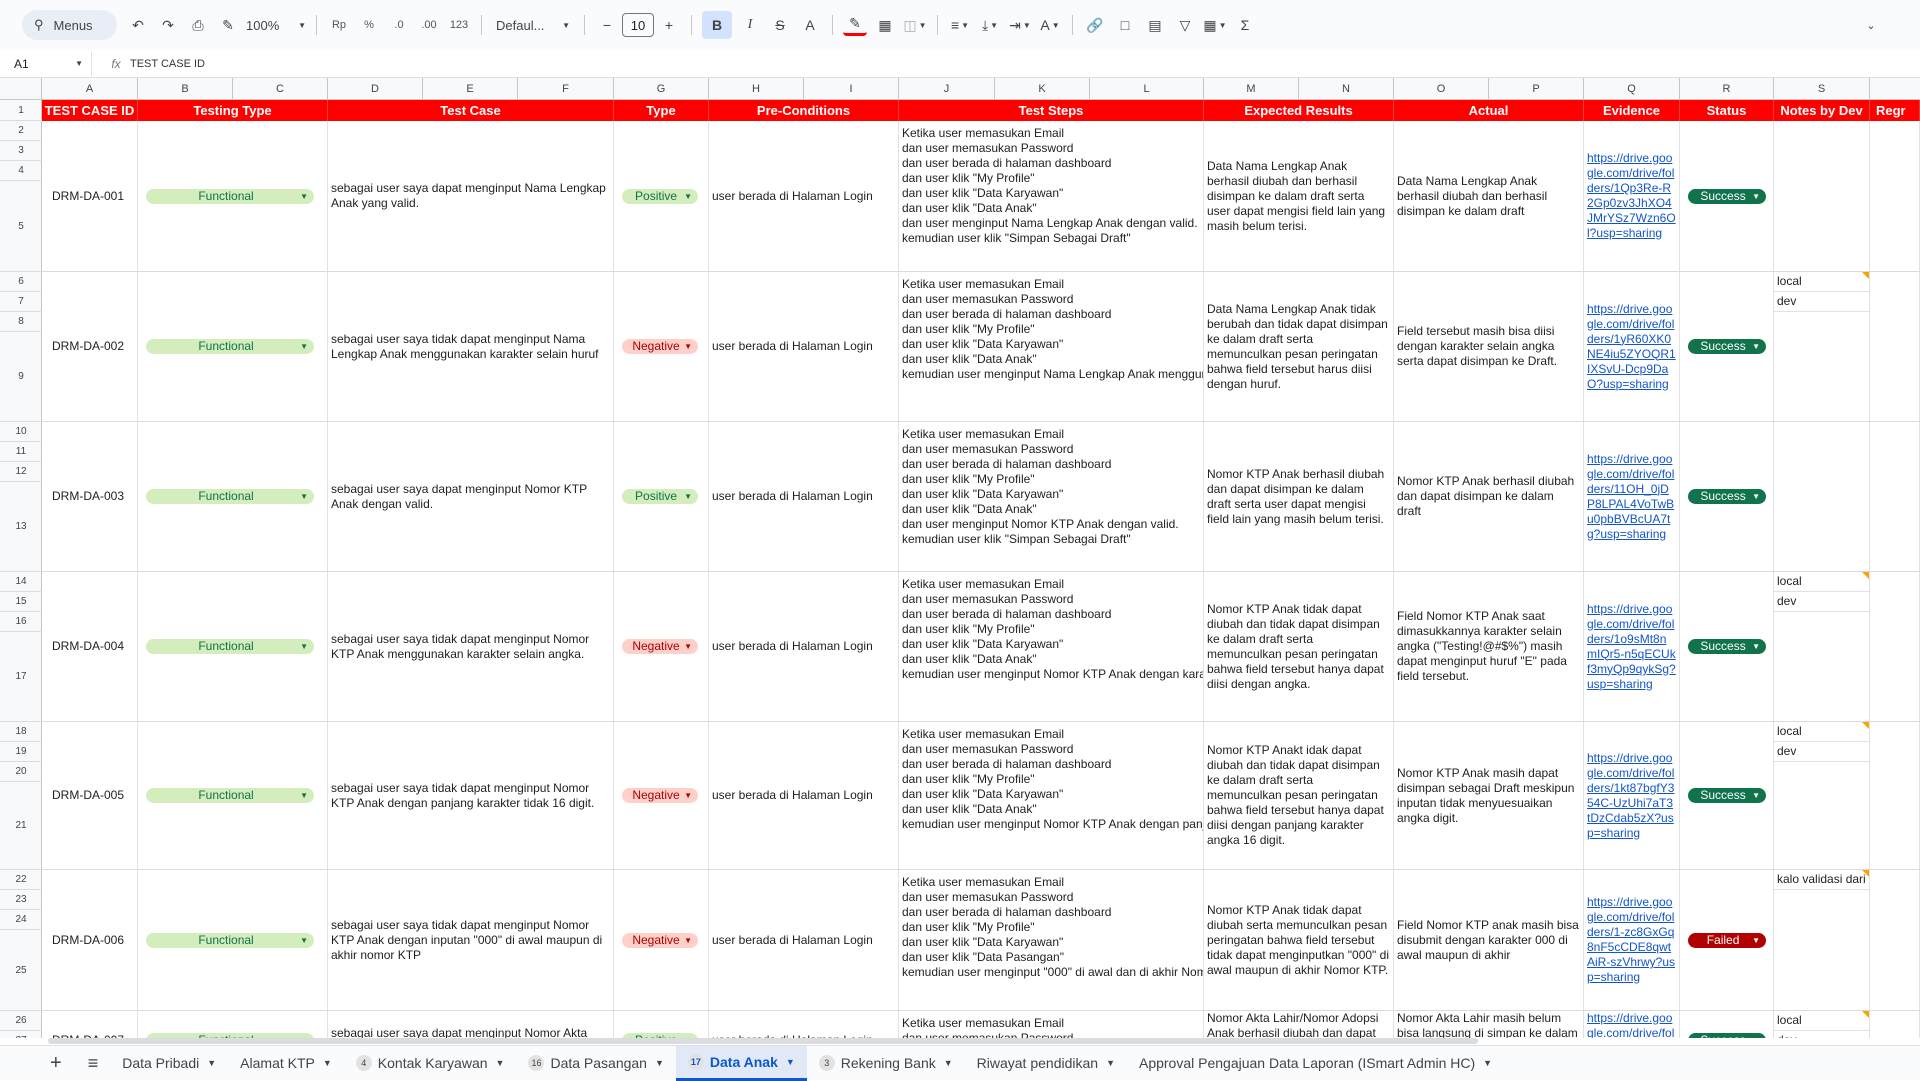  What do you see at coordinates (1727, 346) in the screenshot?
I see `status-cell: Success ▼` at bounding box center [1727, 346].